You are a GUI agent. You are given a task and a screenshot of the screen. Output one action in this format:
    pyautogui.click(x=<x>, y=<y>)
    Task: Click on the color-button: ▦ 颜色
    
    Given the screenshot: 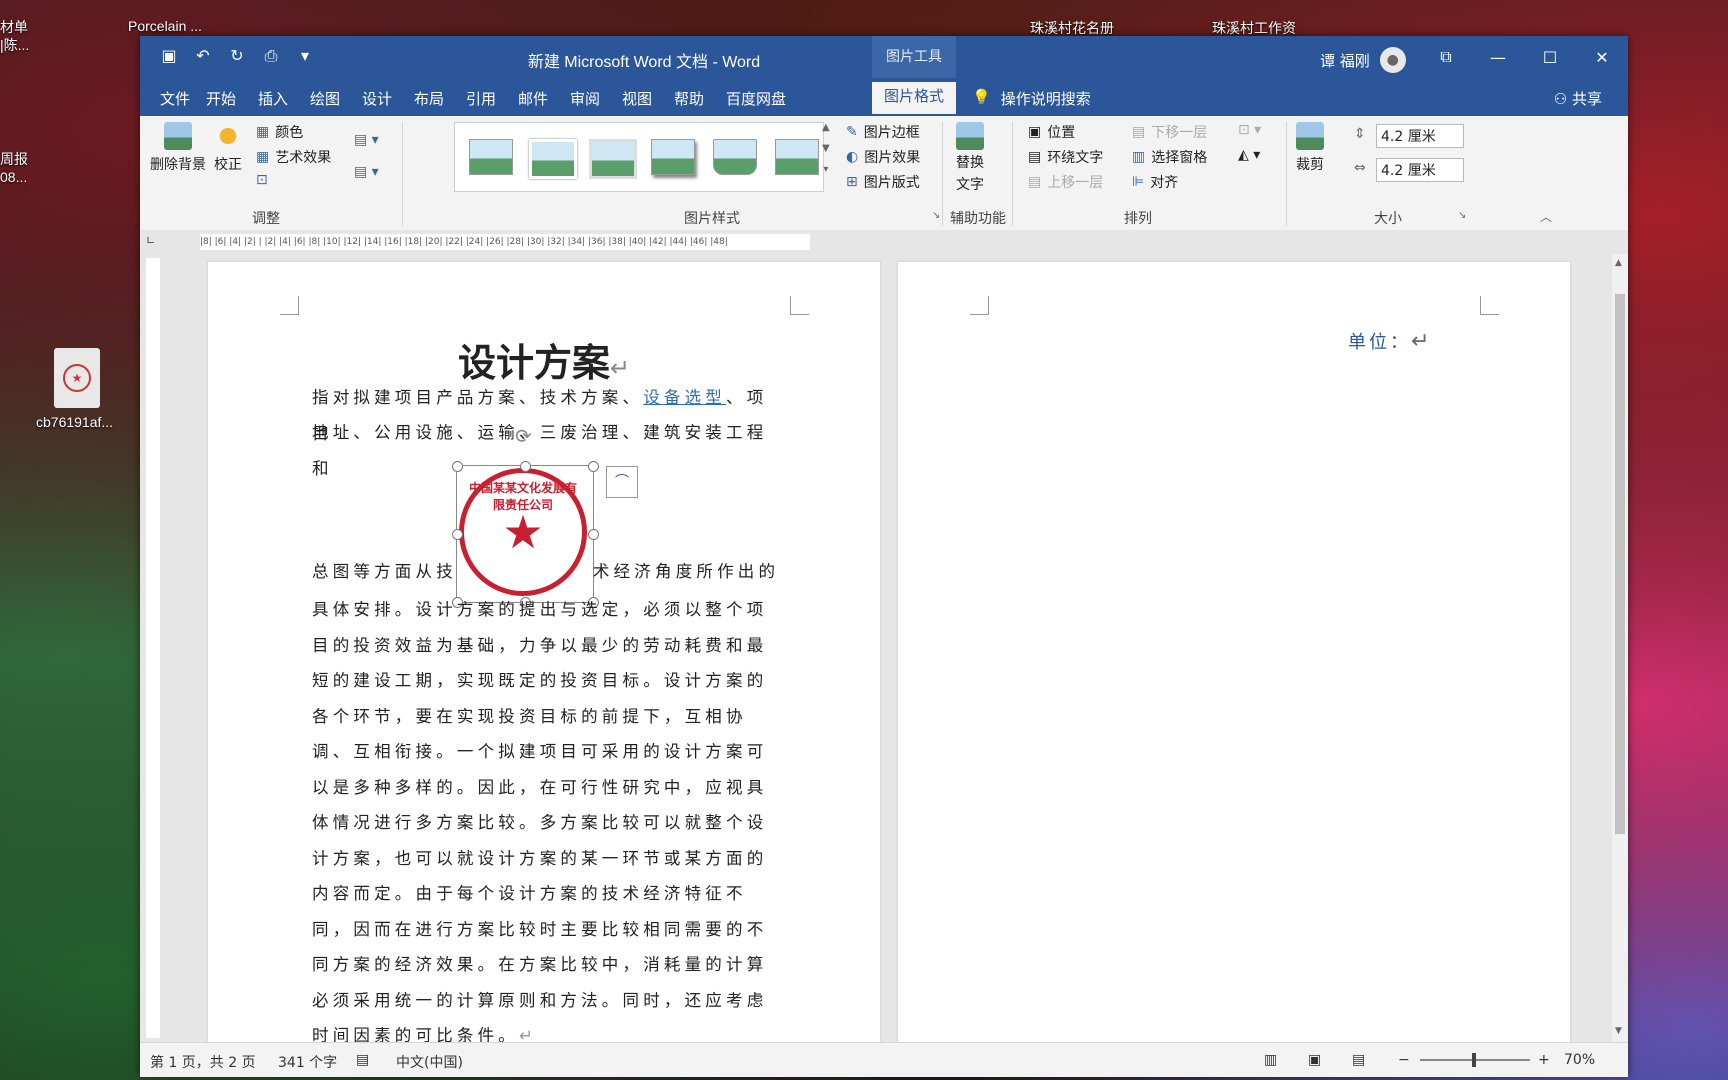 What is the action you would take?
    pyautogui.click(x=279, y=132)
    